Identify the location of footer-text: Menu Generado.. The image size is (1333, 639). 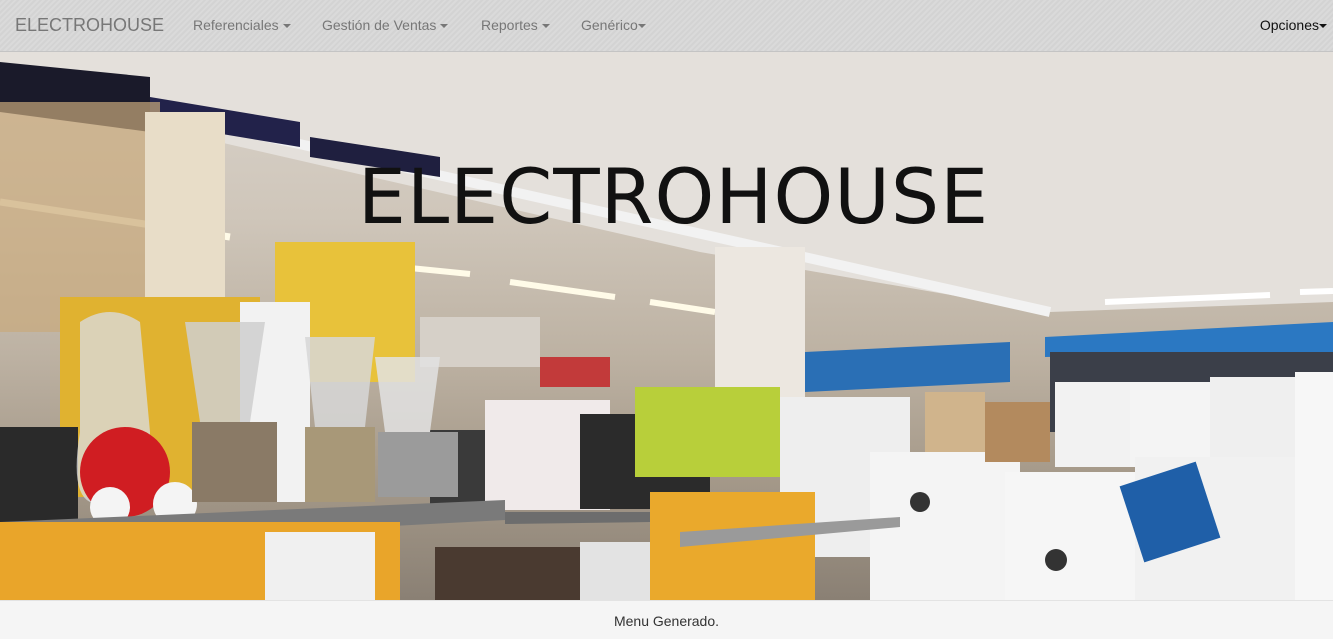
(666, 621).